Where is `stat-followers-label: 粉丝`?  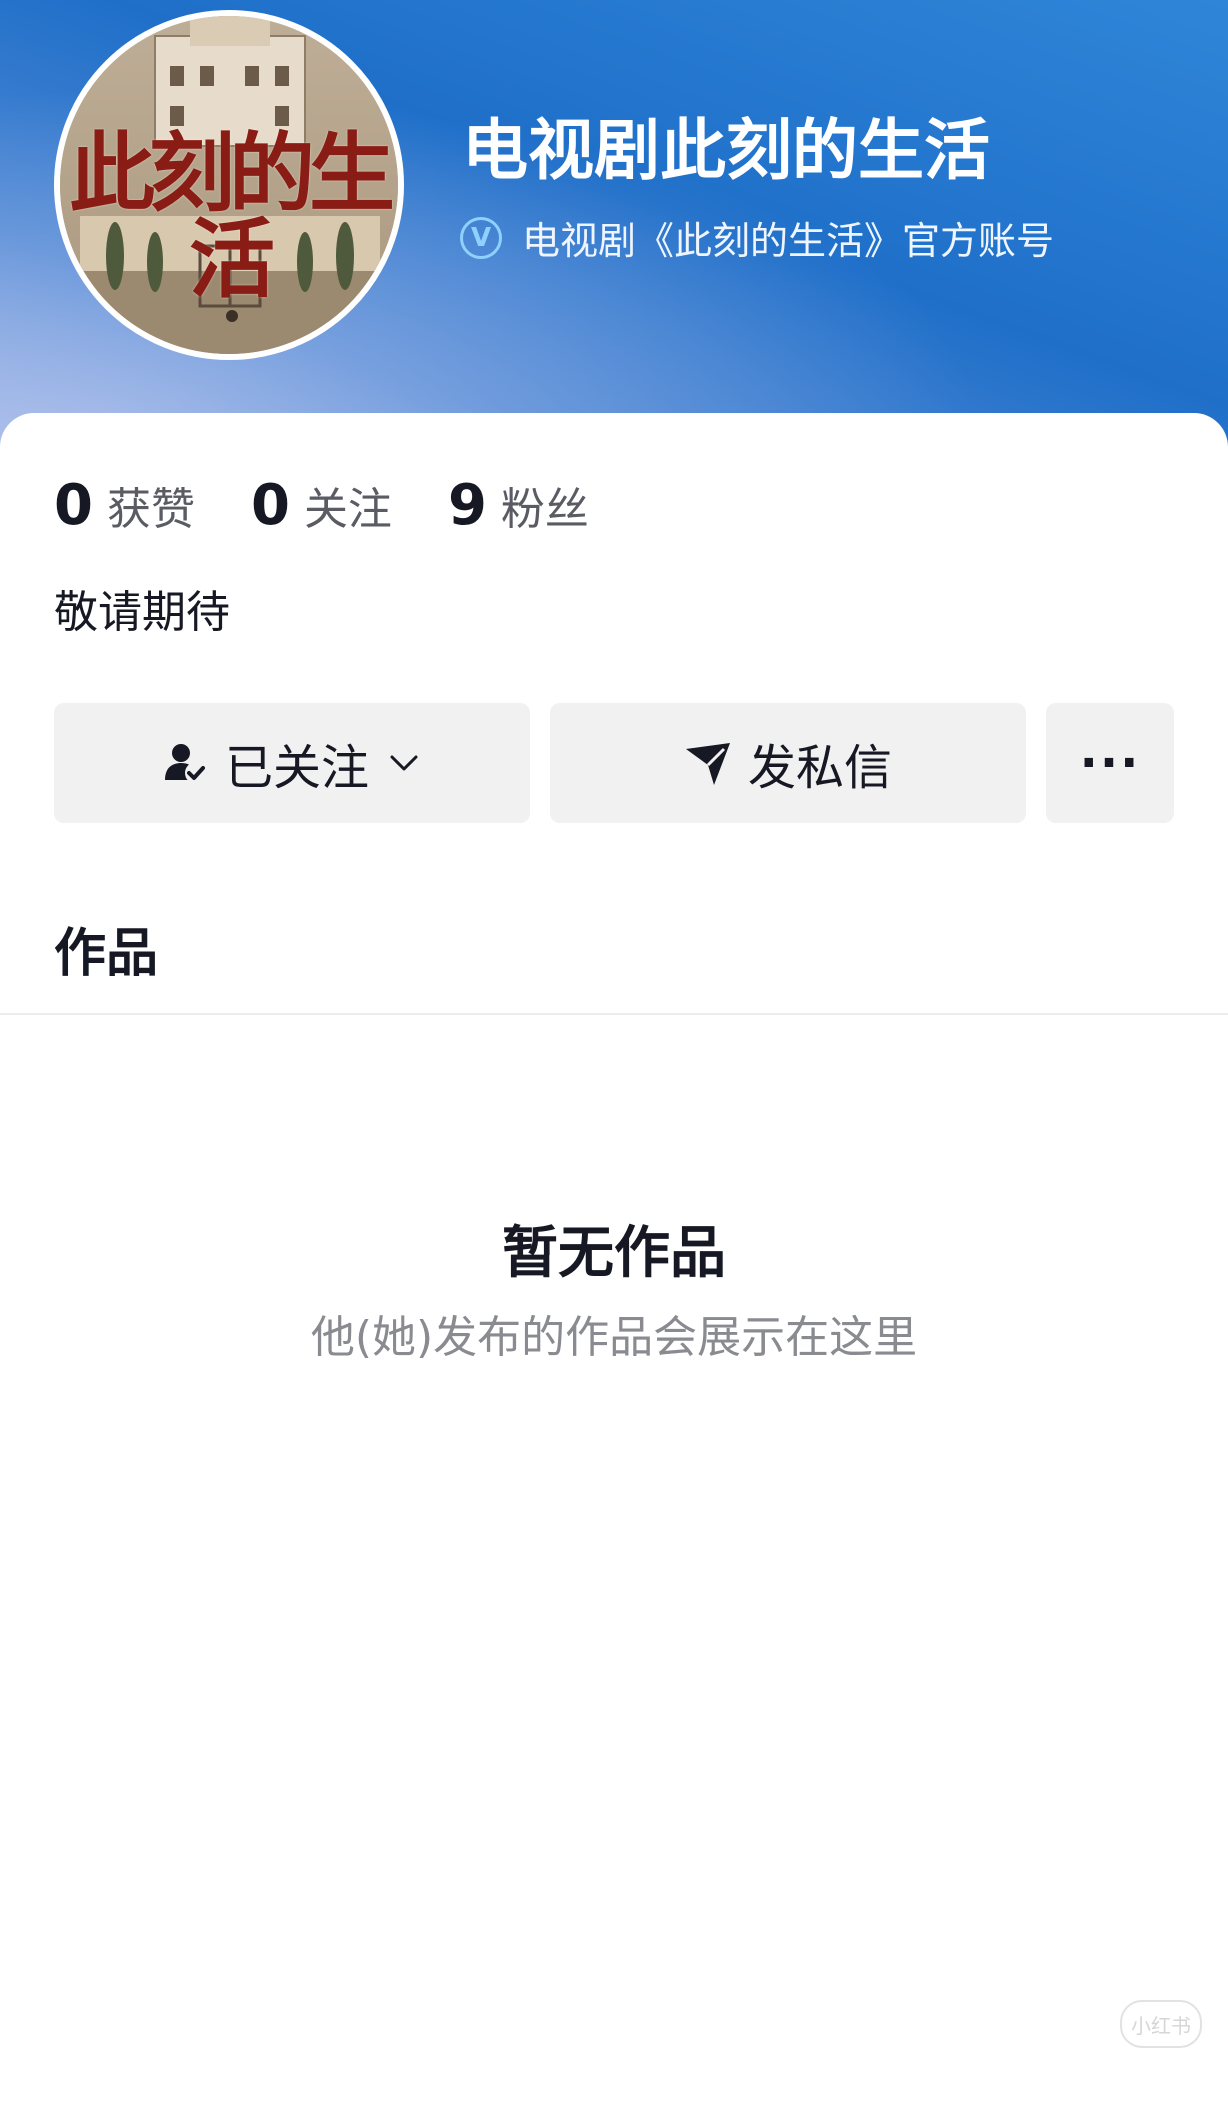
stat-followers-label: 粉丝 is located at coordinates (544, 509).